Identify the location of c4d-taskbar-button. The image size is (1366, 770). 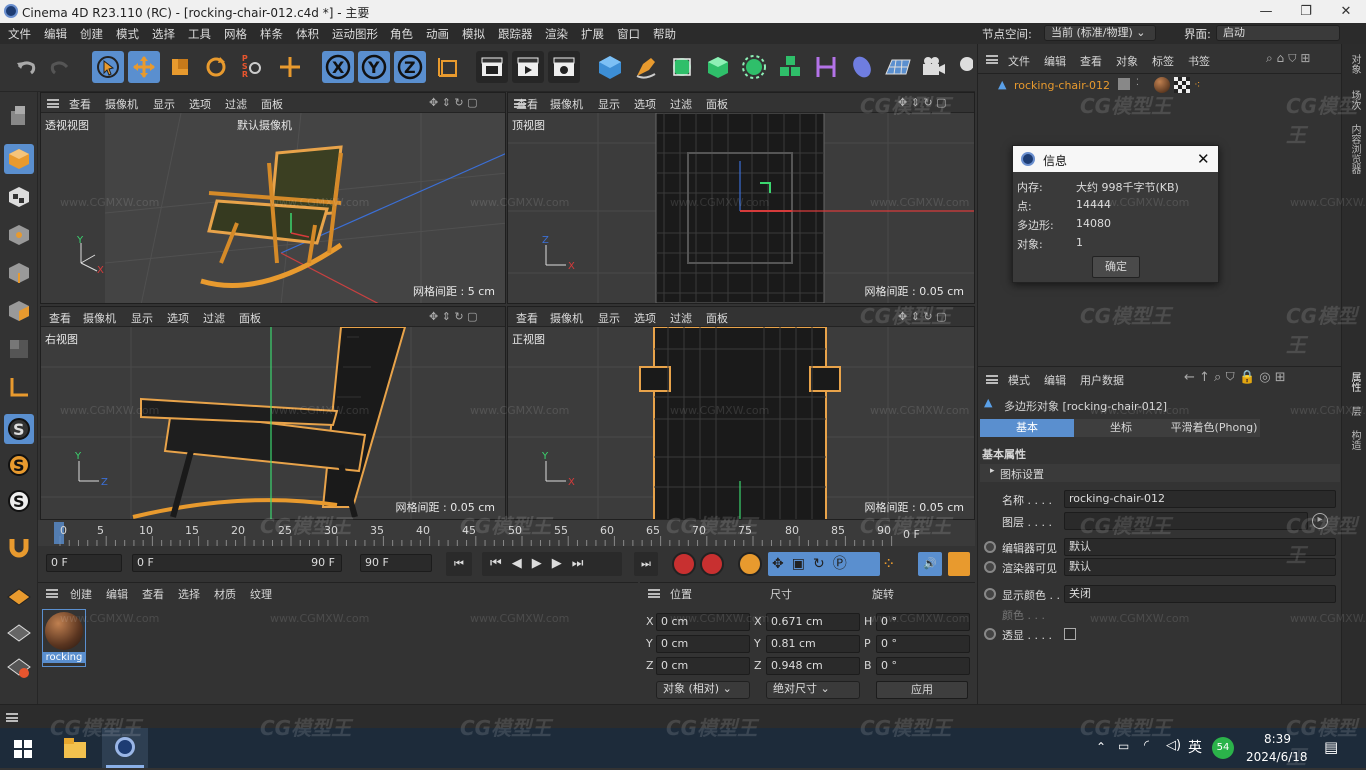
(125, 748).